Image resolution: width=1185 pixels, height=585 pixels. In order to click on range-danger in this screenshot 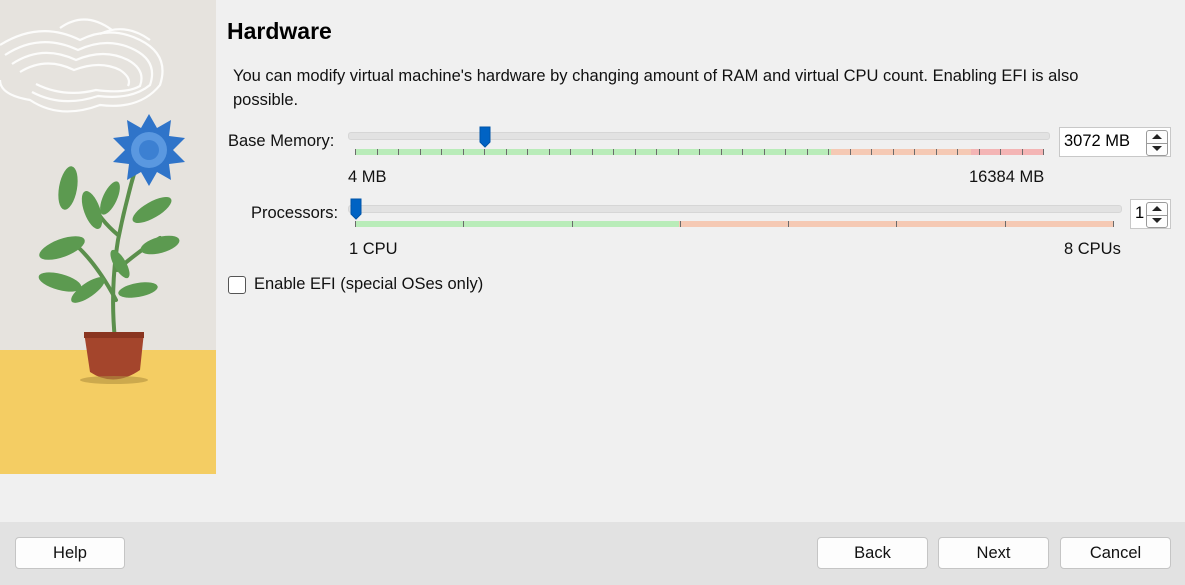, I will do `click(1007, 152)`.